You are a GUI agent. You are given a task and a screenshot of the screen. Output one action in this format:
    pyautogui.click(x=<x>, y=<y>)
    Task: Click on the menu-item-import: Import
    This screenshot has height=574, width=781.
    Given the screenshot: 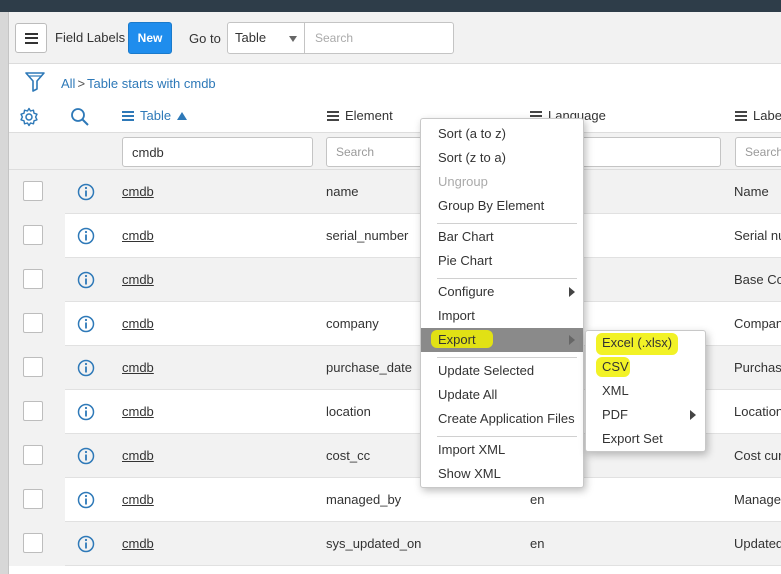 What is the action you would take?
    pyautogui.click(x=502, y=316)
    